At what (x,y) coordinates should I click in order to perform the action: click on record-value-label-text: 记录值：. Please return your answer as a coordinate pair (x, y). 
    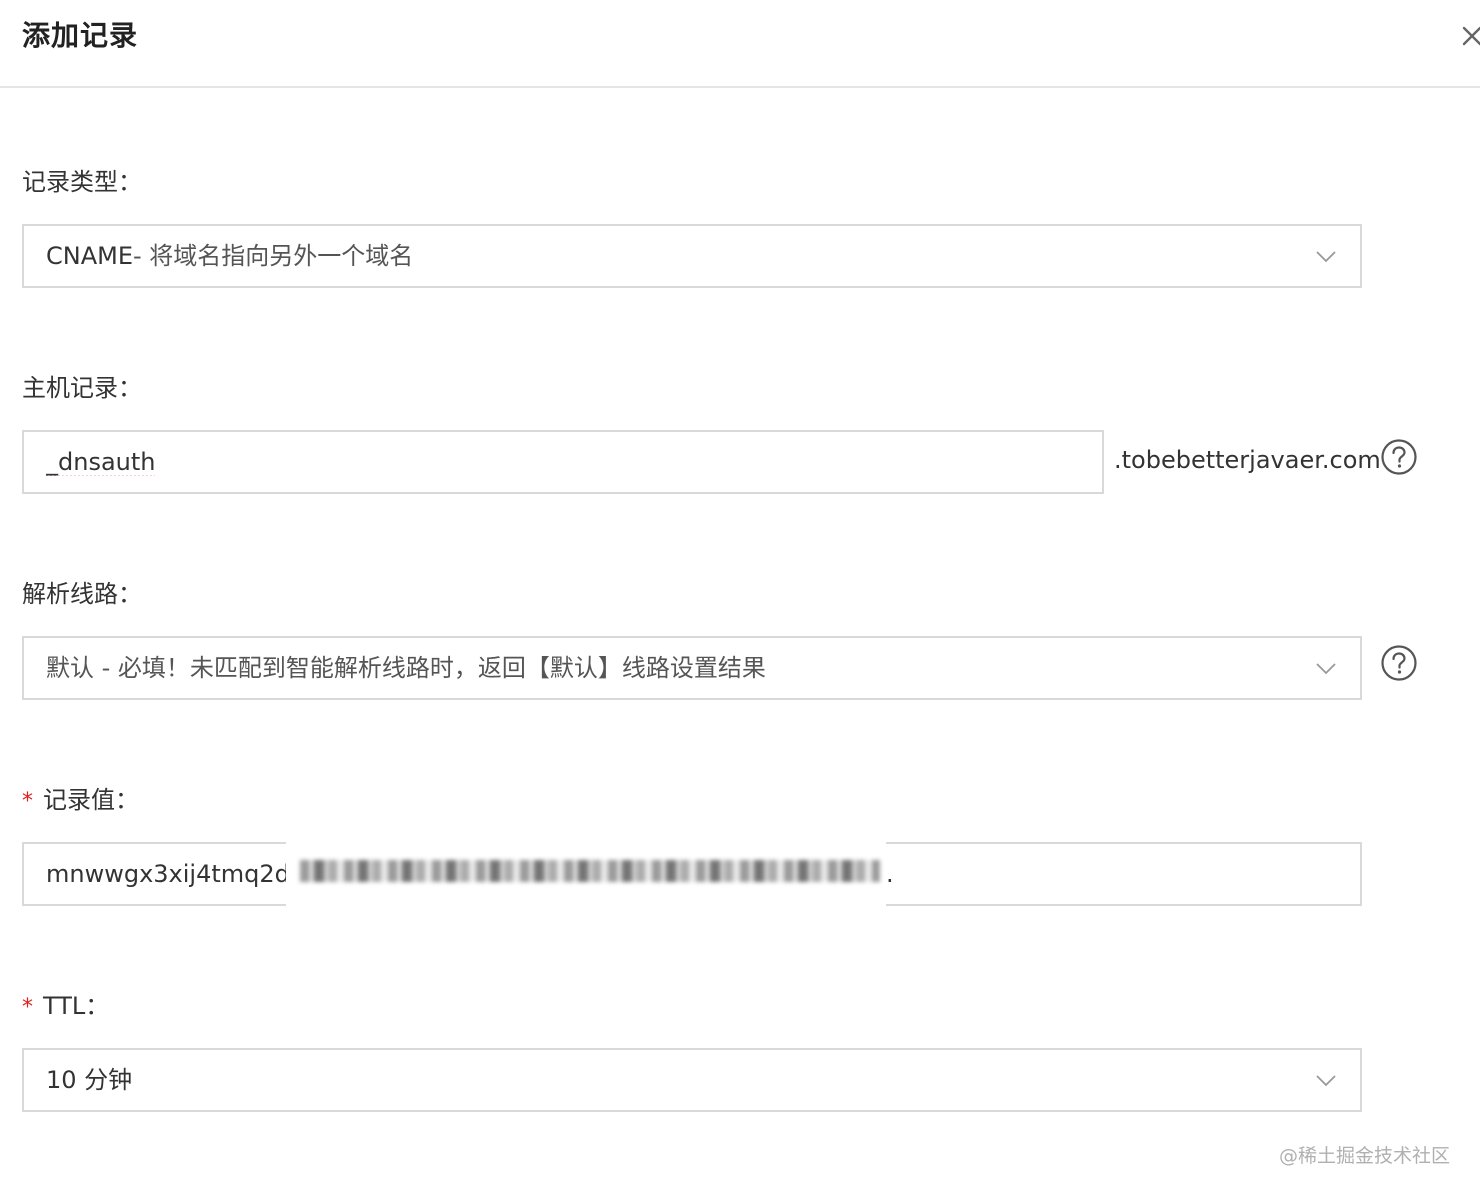
    Looking at the image, I should click on (91, 800).